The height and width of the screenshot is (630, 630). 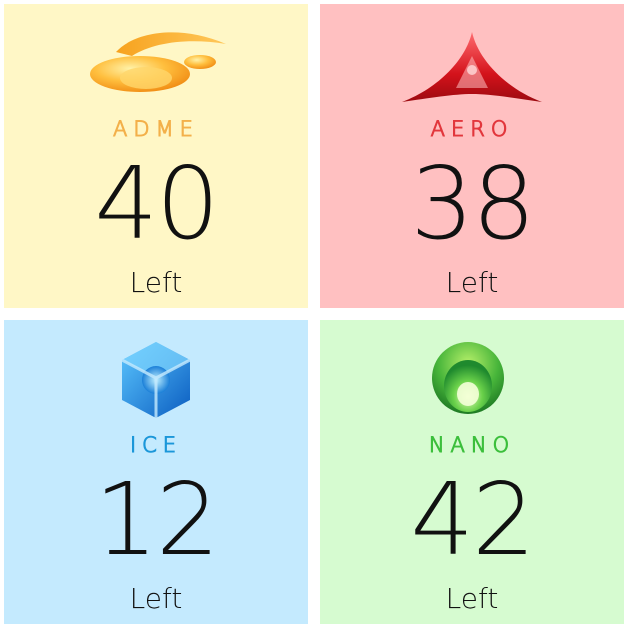 What do you see at coordinates (472, 203) in the screenshot?
I see `remaining-count: 38` at bounding box center [472, 203].